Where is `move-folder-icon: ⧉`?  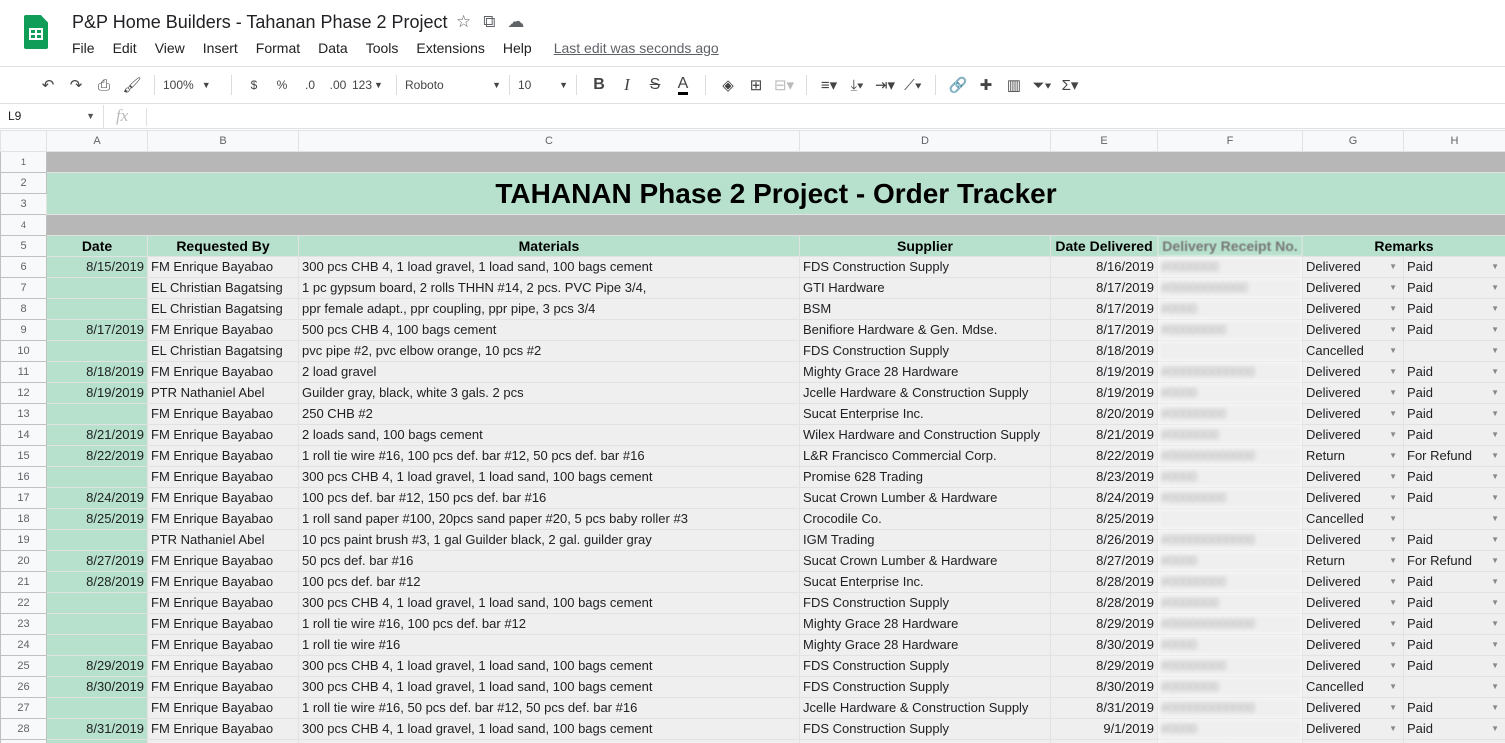
move-folder-icon: ⧉ is located at coordinates (489, 22).